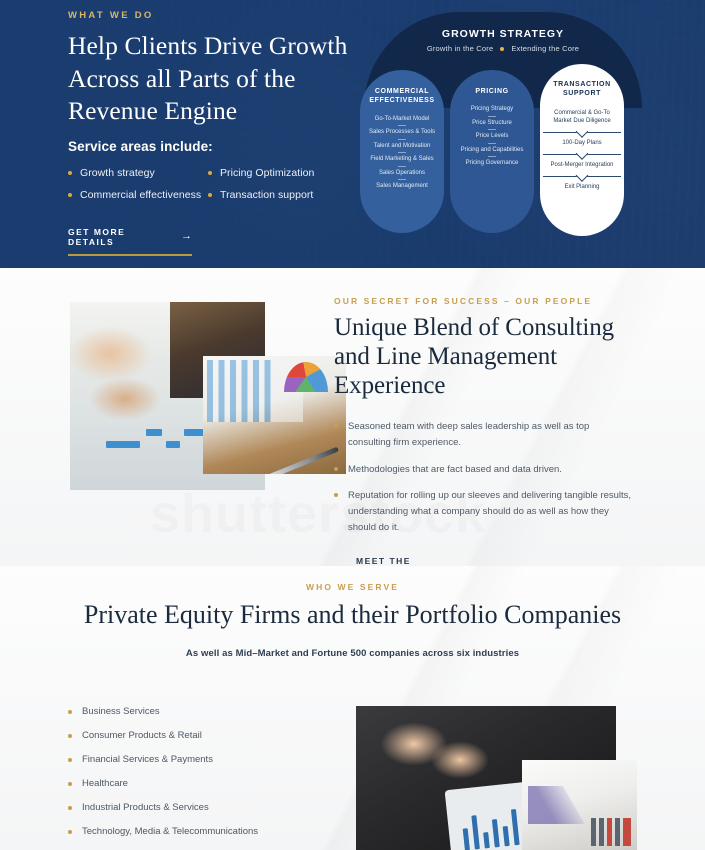 The height and width of the screenshot is (850, 705). I want to click on column-item: Field Marketing & Sales, so click(402, 160).